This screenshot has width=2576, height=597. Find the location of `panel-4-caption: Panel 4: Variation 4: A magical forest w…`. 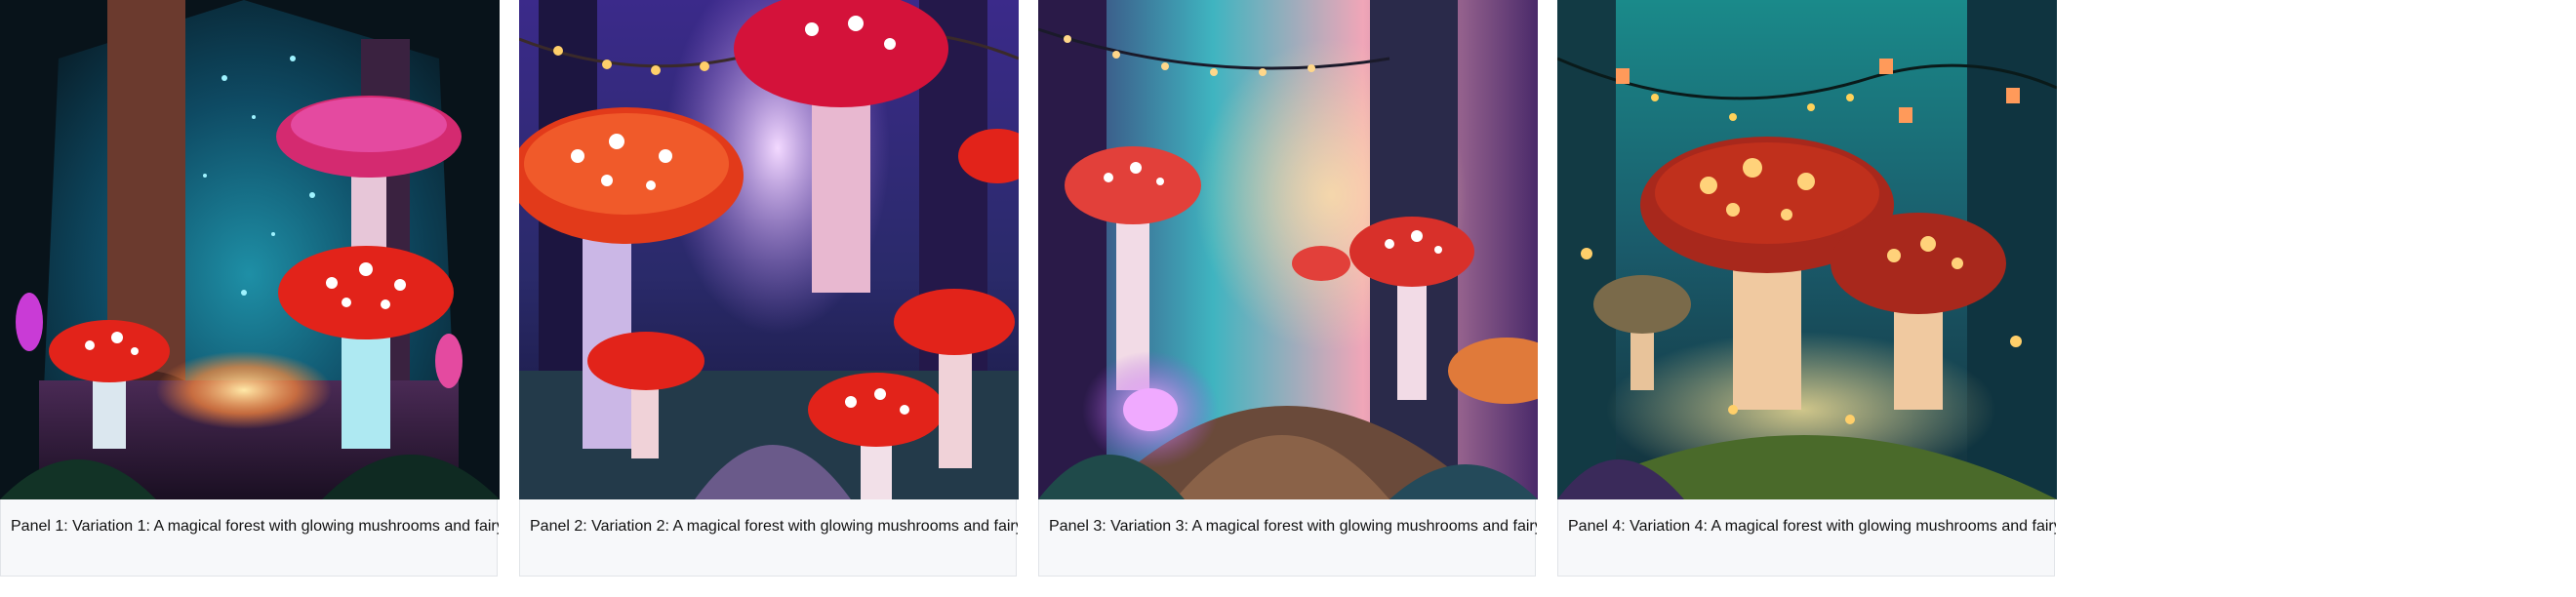

panel-4-caption: Panel 4: Variation 4: A magical forest w… is located at coordinates (1812, 526).